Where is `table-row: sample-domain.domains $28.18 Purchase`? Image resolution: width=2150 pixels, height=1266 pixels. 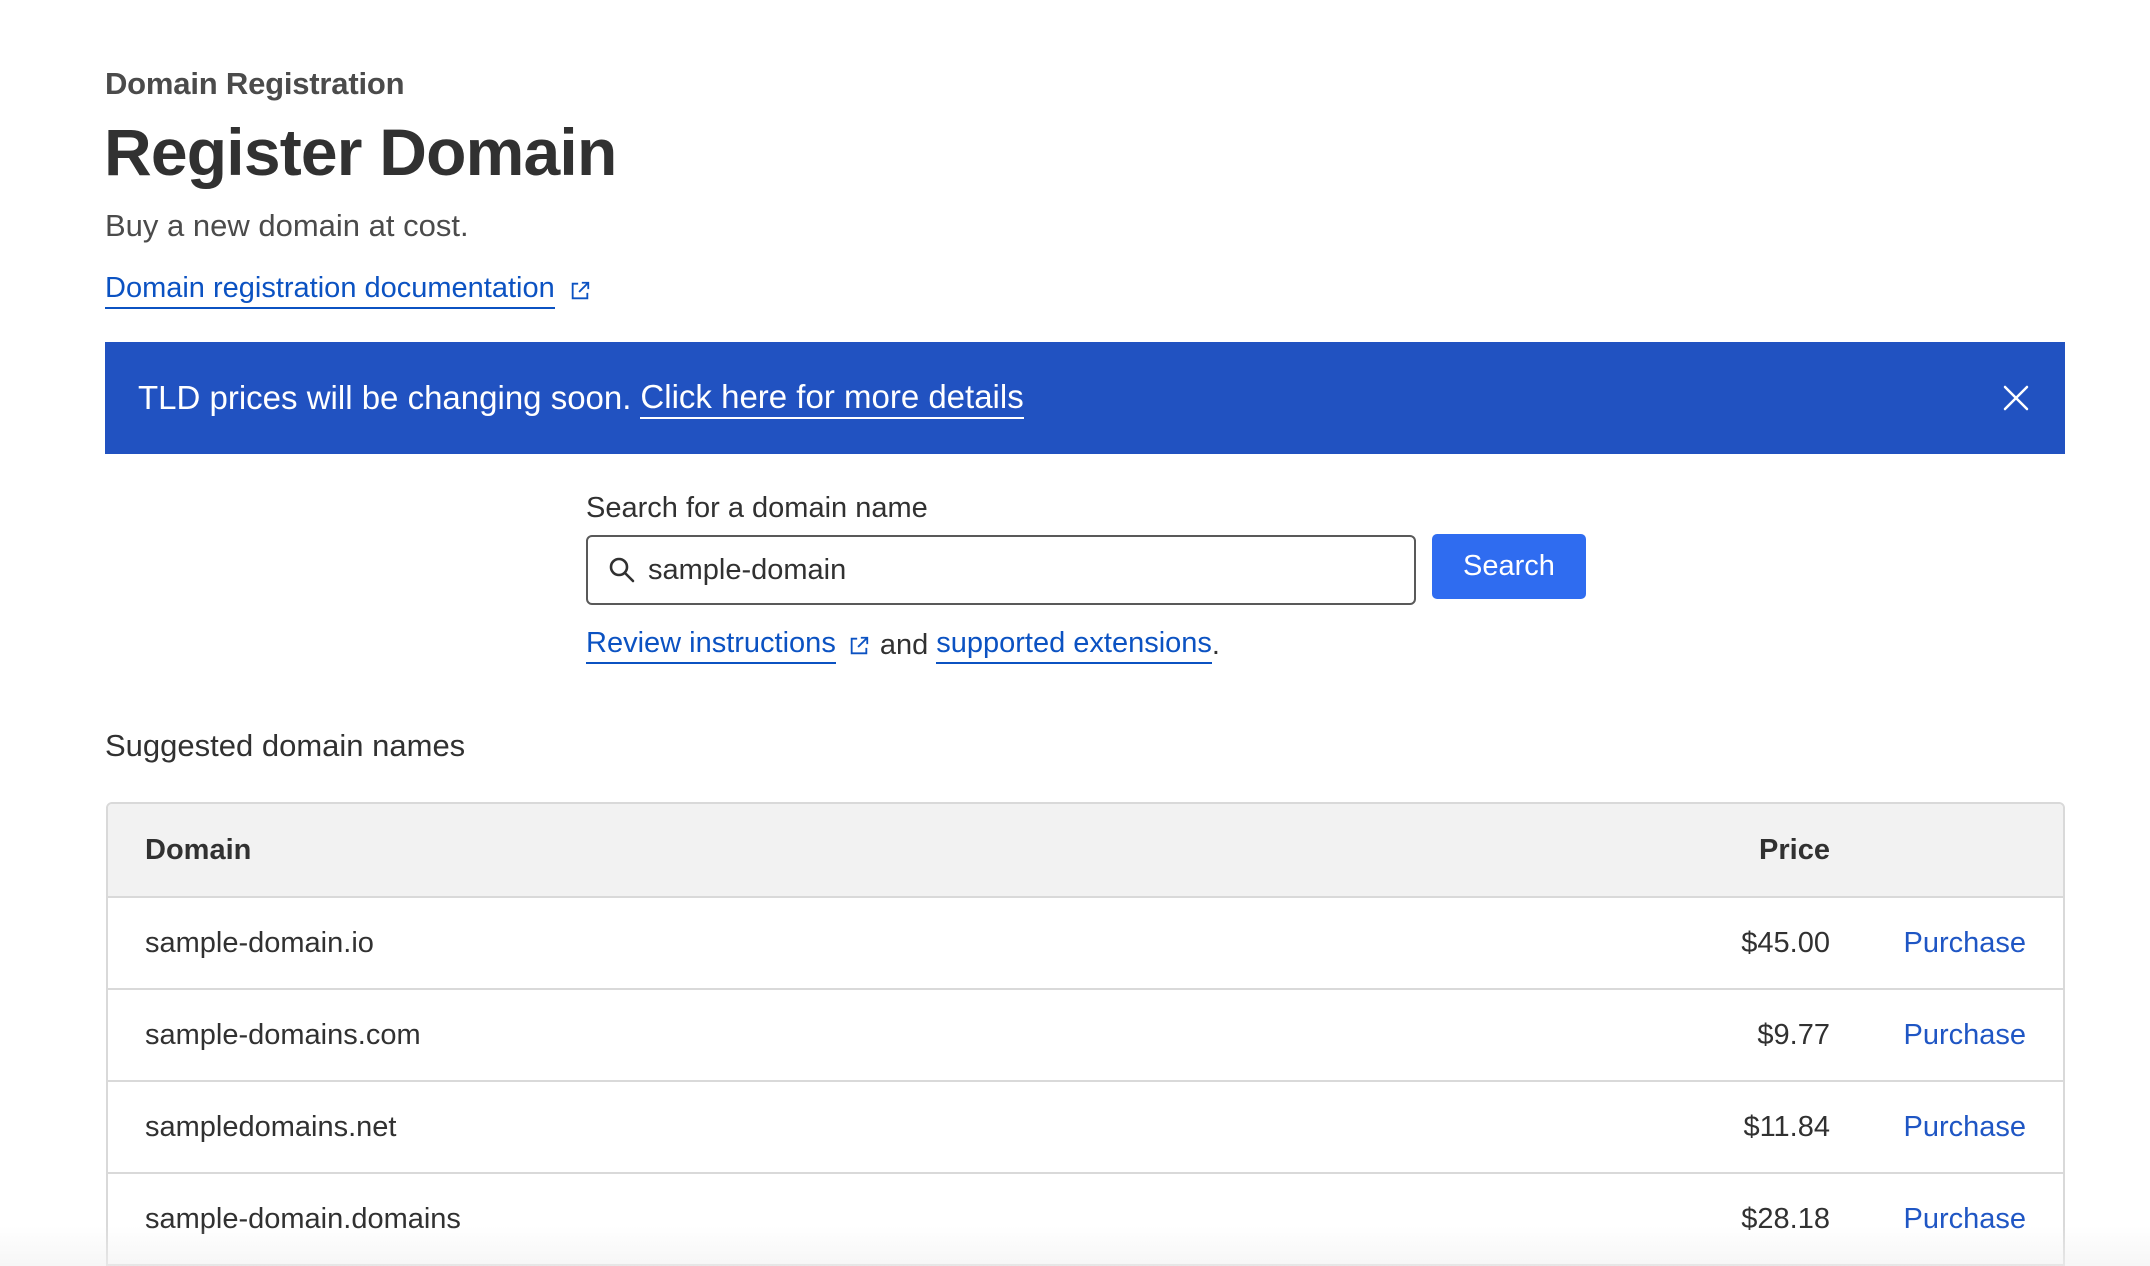 table-row: sample-domain.domains $28.18 Purchase is located at coordinates (1085, 1220).